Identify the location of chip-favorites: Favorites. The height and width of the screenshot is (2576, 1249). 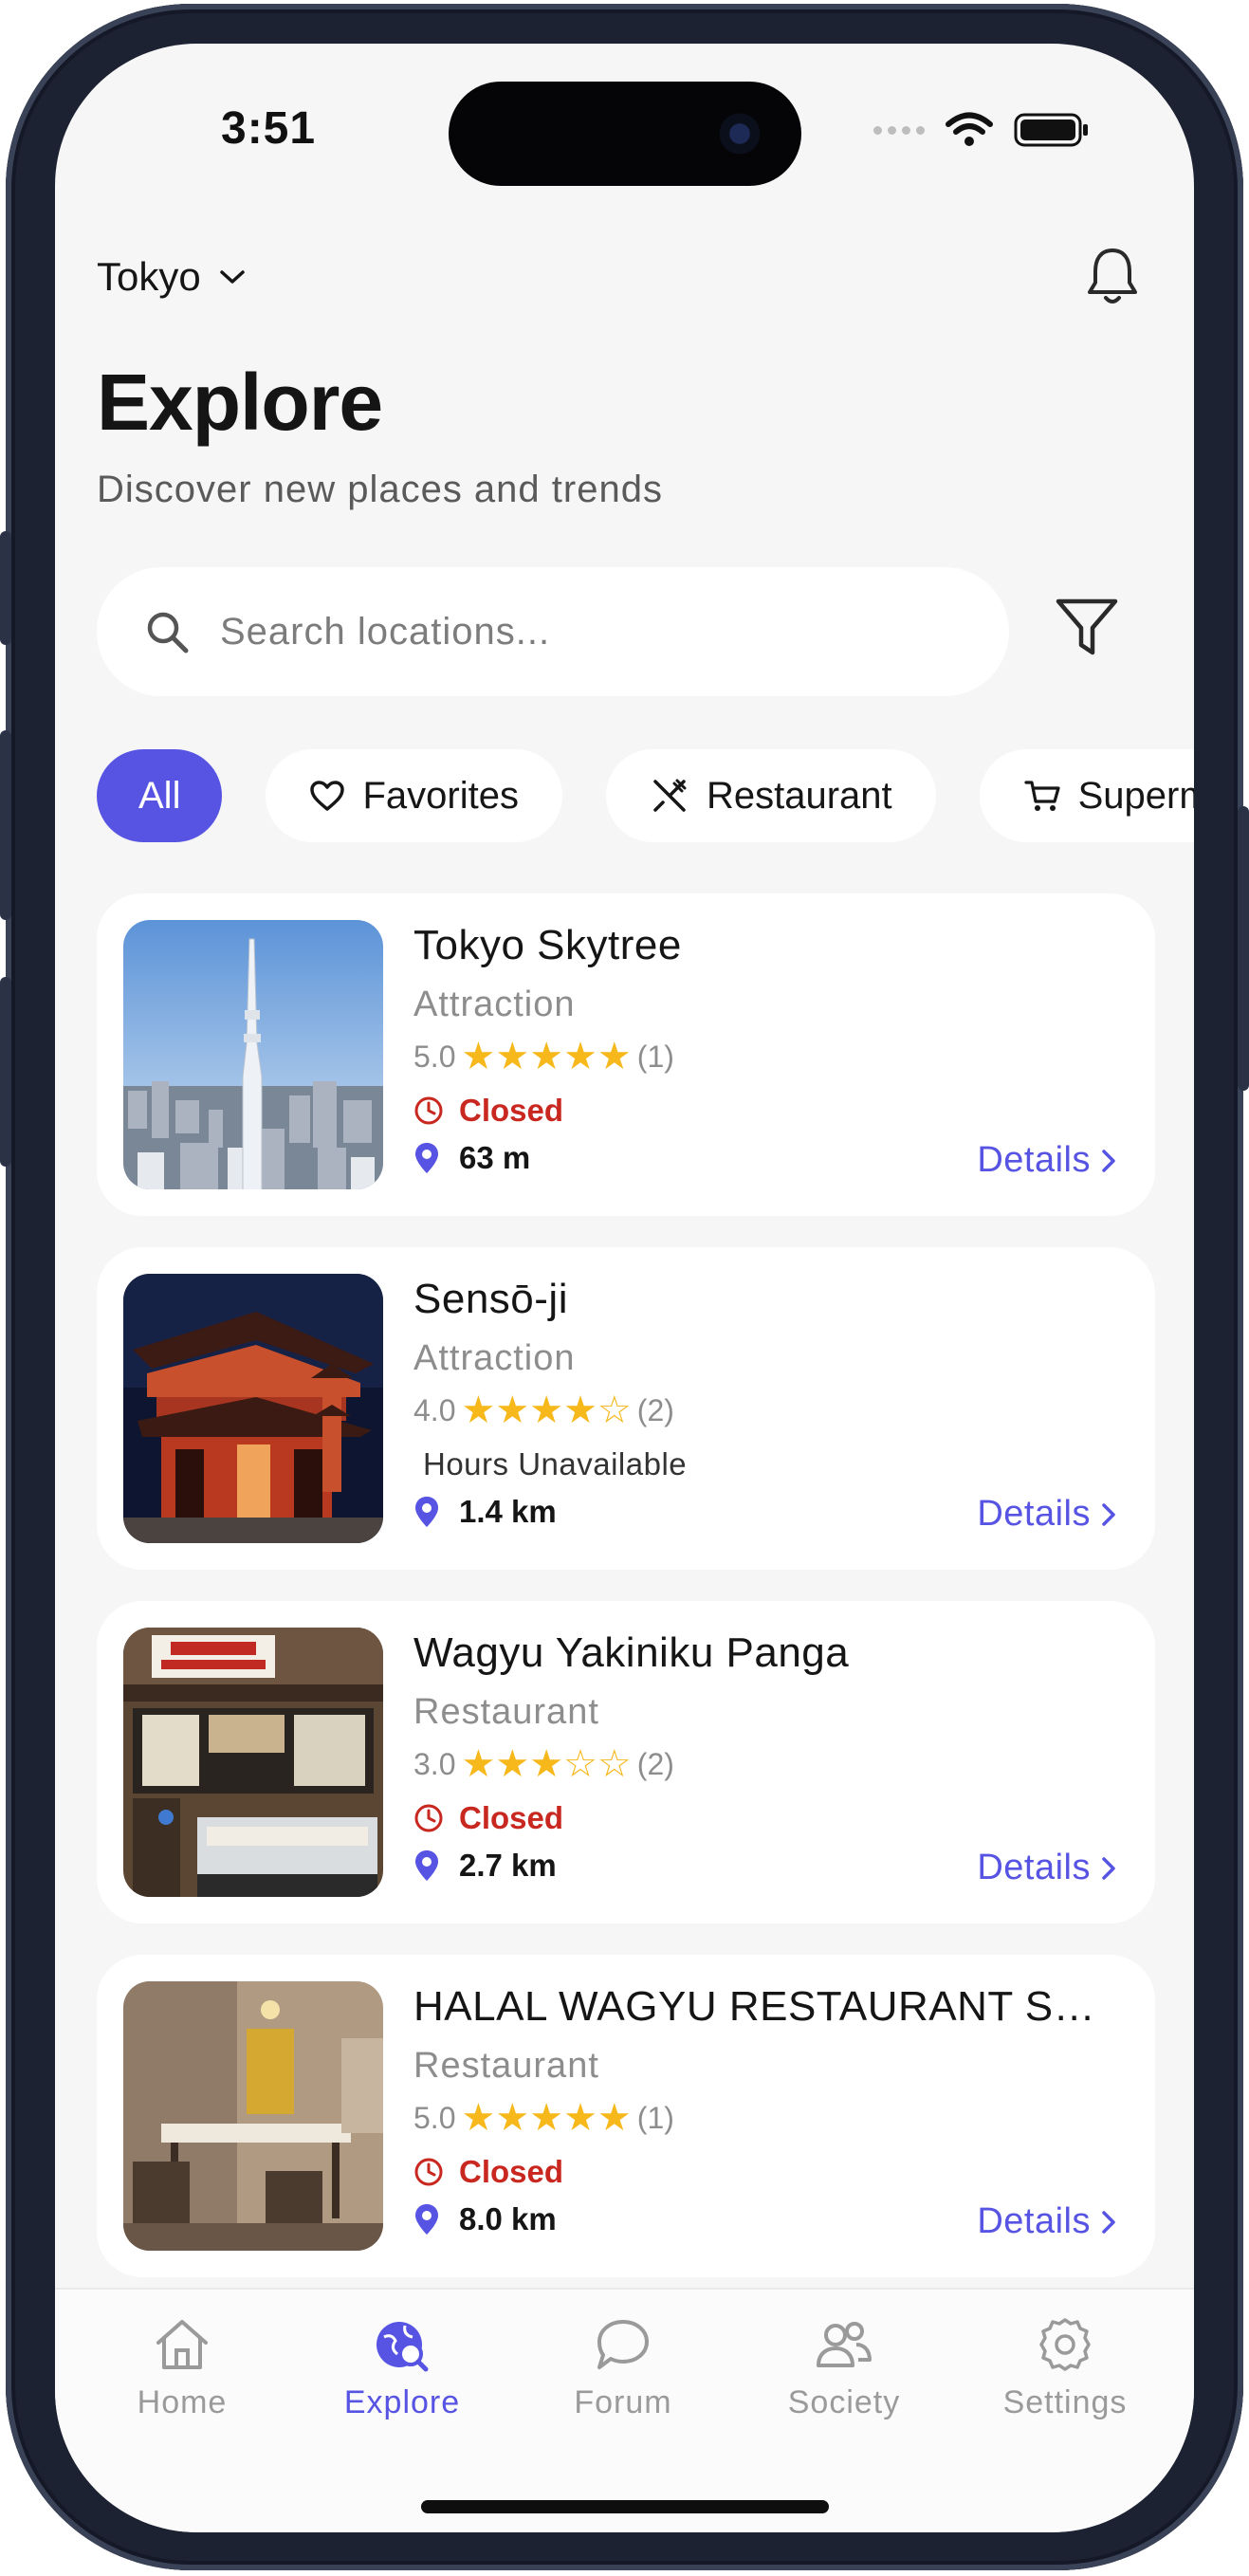
(414, 795).